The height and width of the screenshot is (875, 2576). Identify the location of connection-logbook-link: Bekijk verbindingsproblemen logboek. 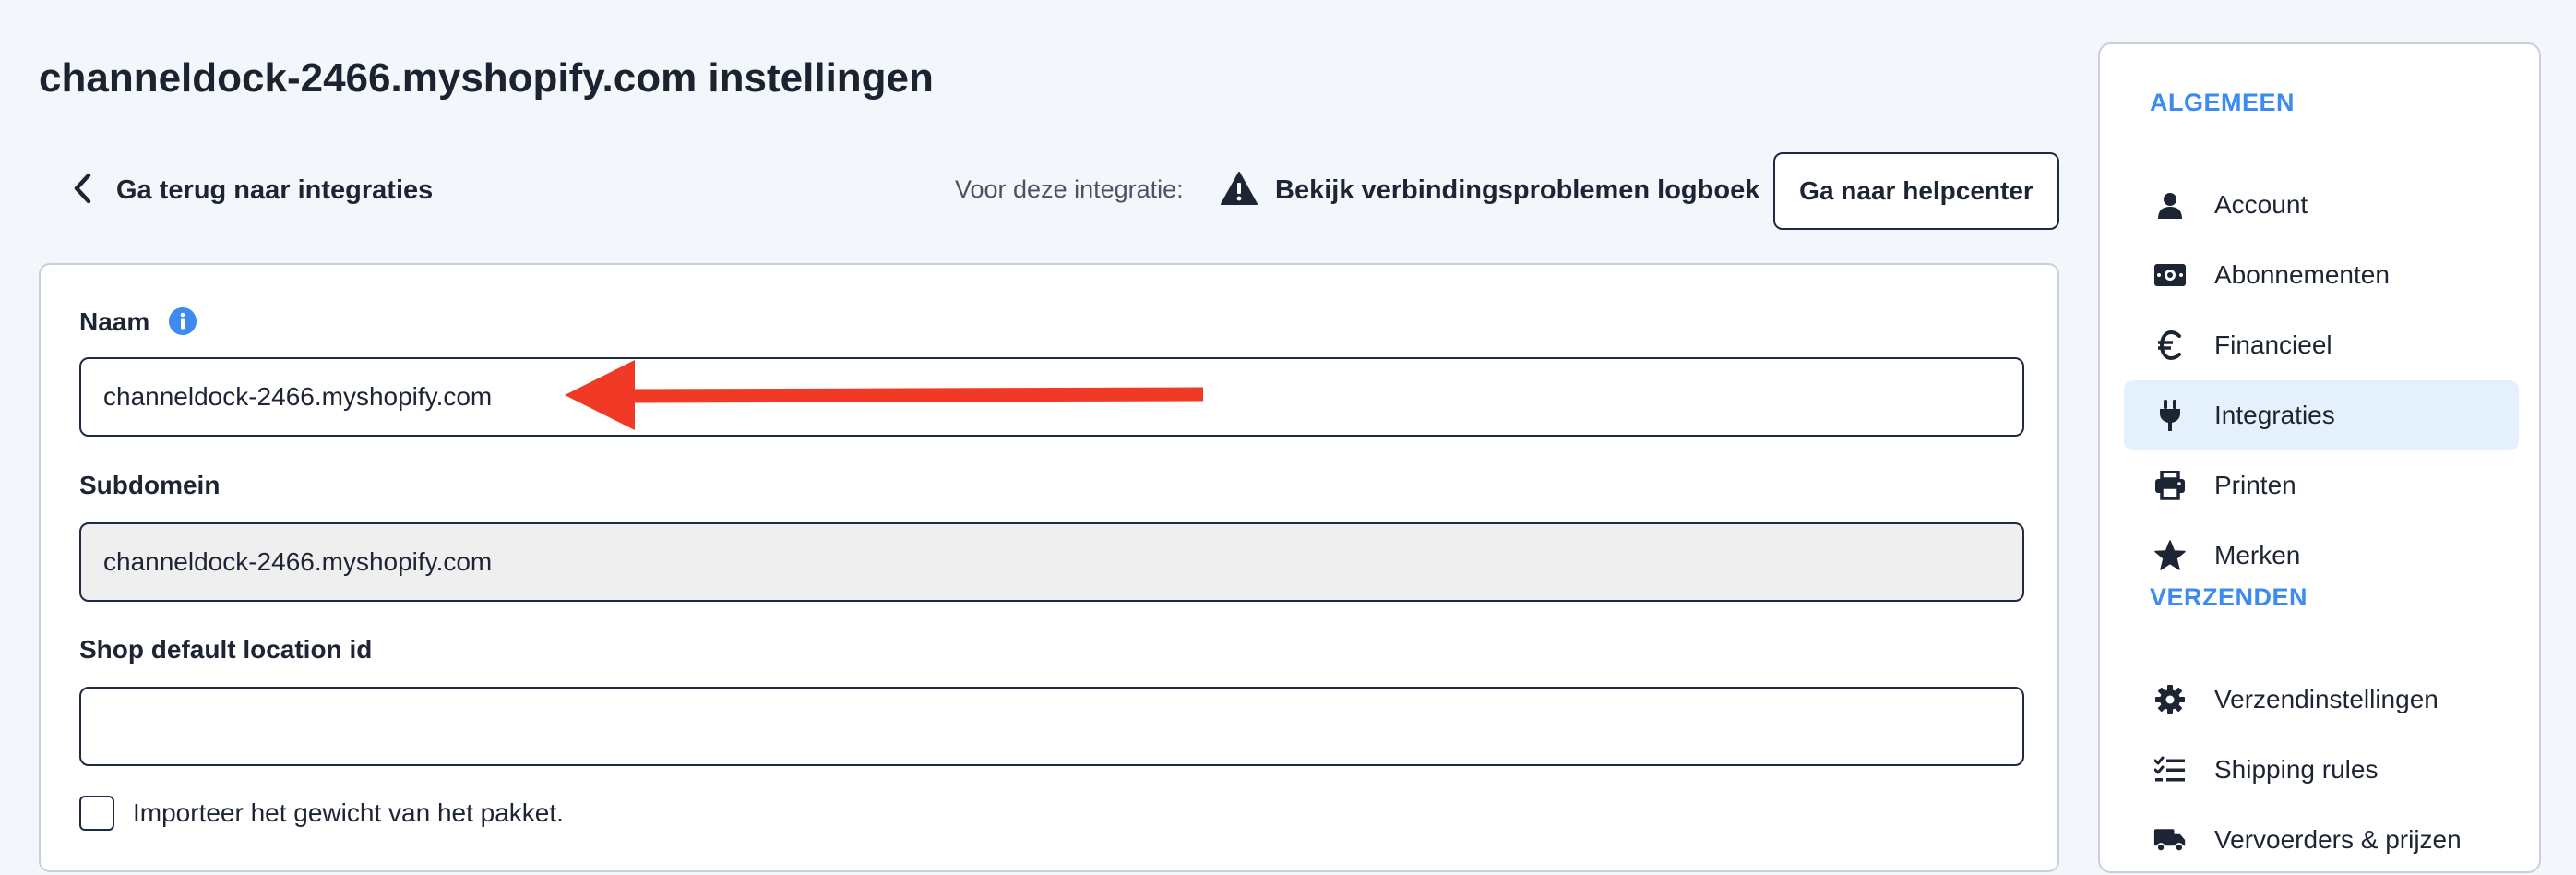
(1490, 190).